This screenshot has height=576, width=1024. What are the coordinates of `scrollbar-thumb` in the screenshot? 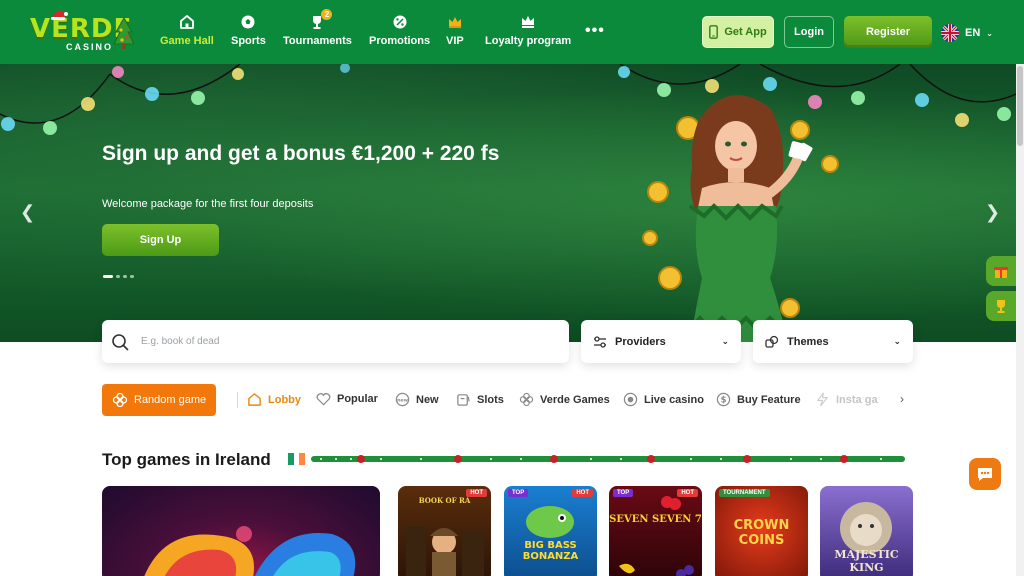 It's located at (1020, 106).